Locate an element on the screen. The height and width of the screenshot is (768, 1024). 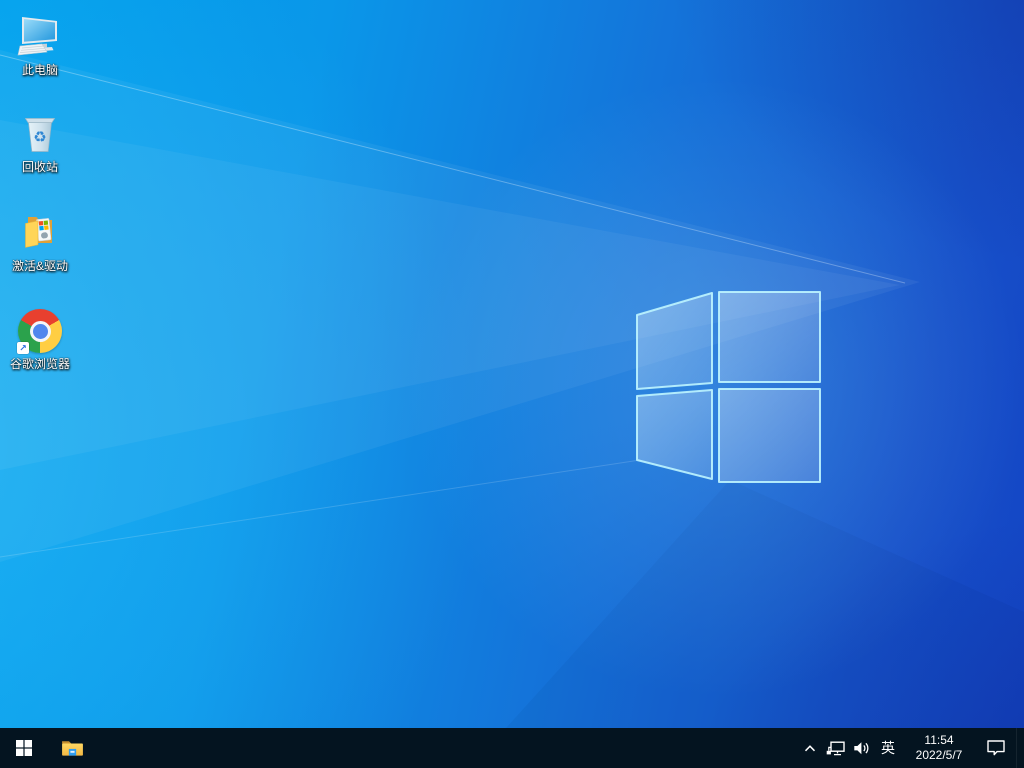
taskbar: 英 11:54 2022/5/7 is located at coordinates (512, 748).